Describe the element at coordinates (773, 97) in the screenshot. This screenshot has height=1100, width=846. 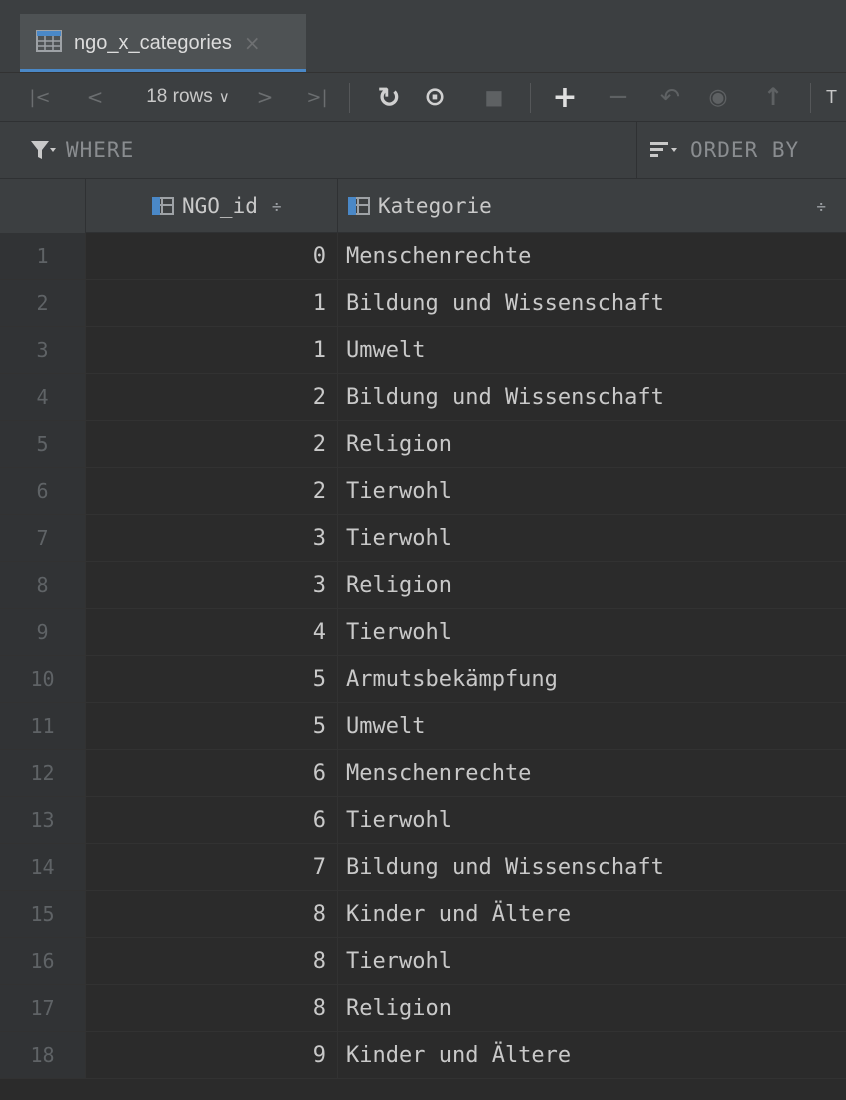
I see `submit-icon: ↑` at that location.